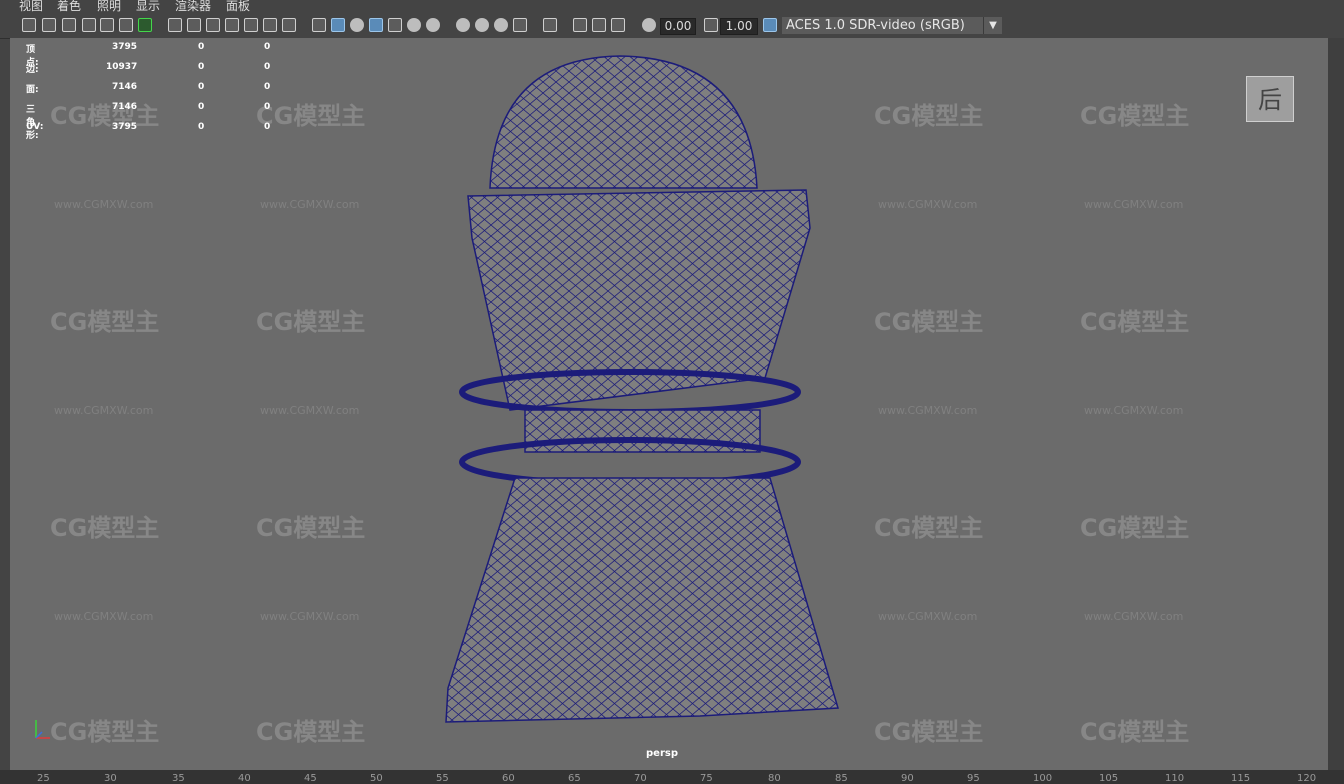 The width and height of the screenshot is (1344, 784). What do you see at coordinates (1043, 778) in the screenshot?
I see `ruler-tick: 100` at bounding box center [1043, 778].